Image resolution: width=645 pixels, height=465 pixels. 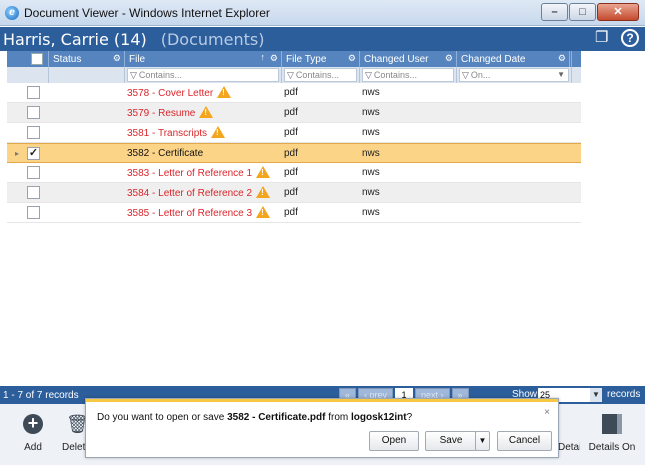 I want to click on changed-date-filter-input: ▽ On... ▼, so click(x=514, y=75).